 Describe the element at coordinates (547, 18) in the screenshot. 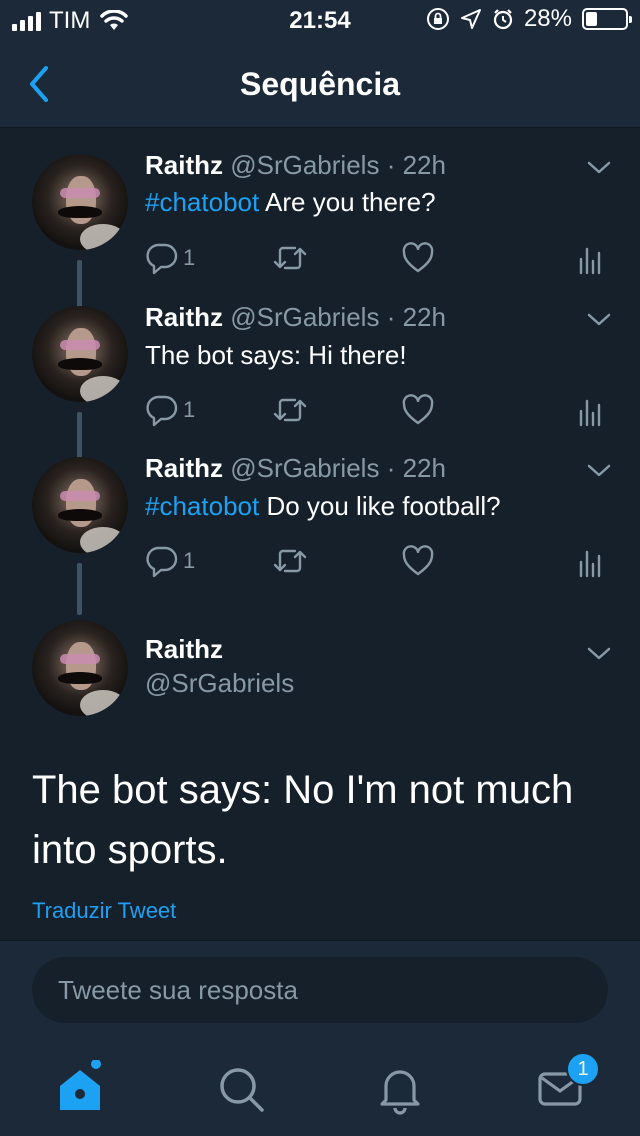

I see `battery-percent: 28%` at that location.